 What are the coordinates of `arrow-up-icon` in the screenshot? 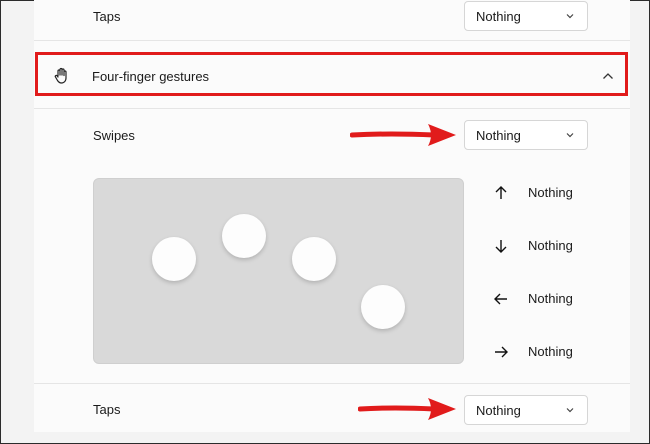 It's located at (501, 192).